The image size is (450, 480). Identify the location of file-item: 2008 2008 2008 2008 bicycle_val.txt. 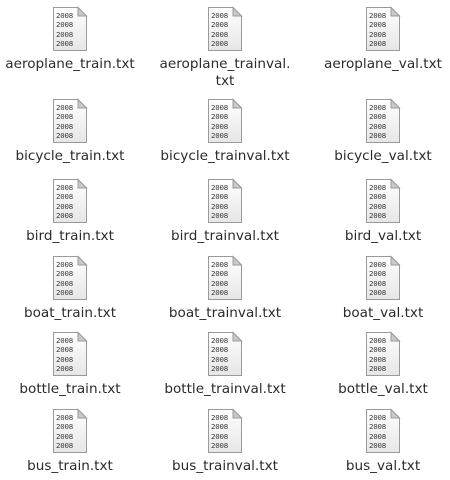
(379, 131).